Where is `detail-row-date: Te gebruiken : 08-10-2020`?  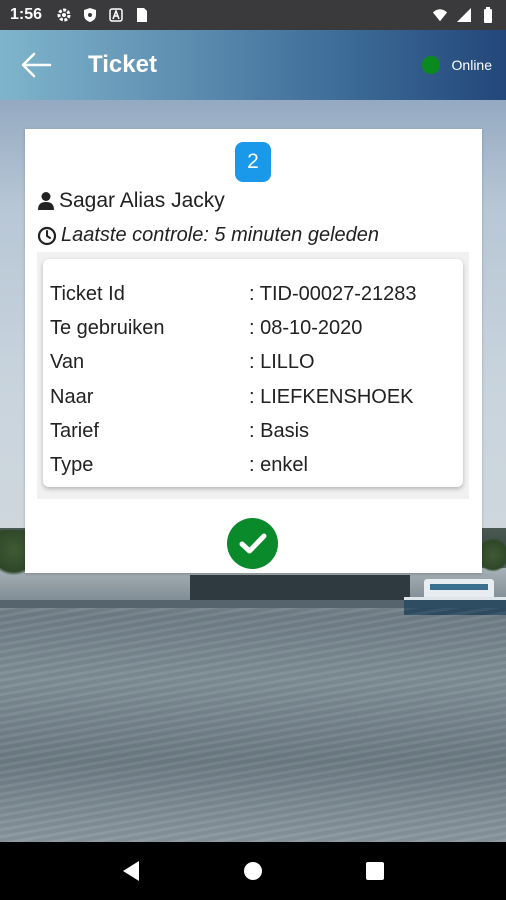 detail-row-date: Te gebruiken : 08-10-2020 is located at coordinates (253, 328).